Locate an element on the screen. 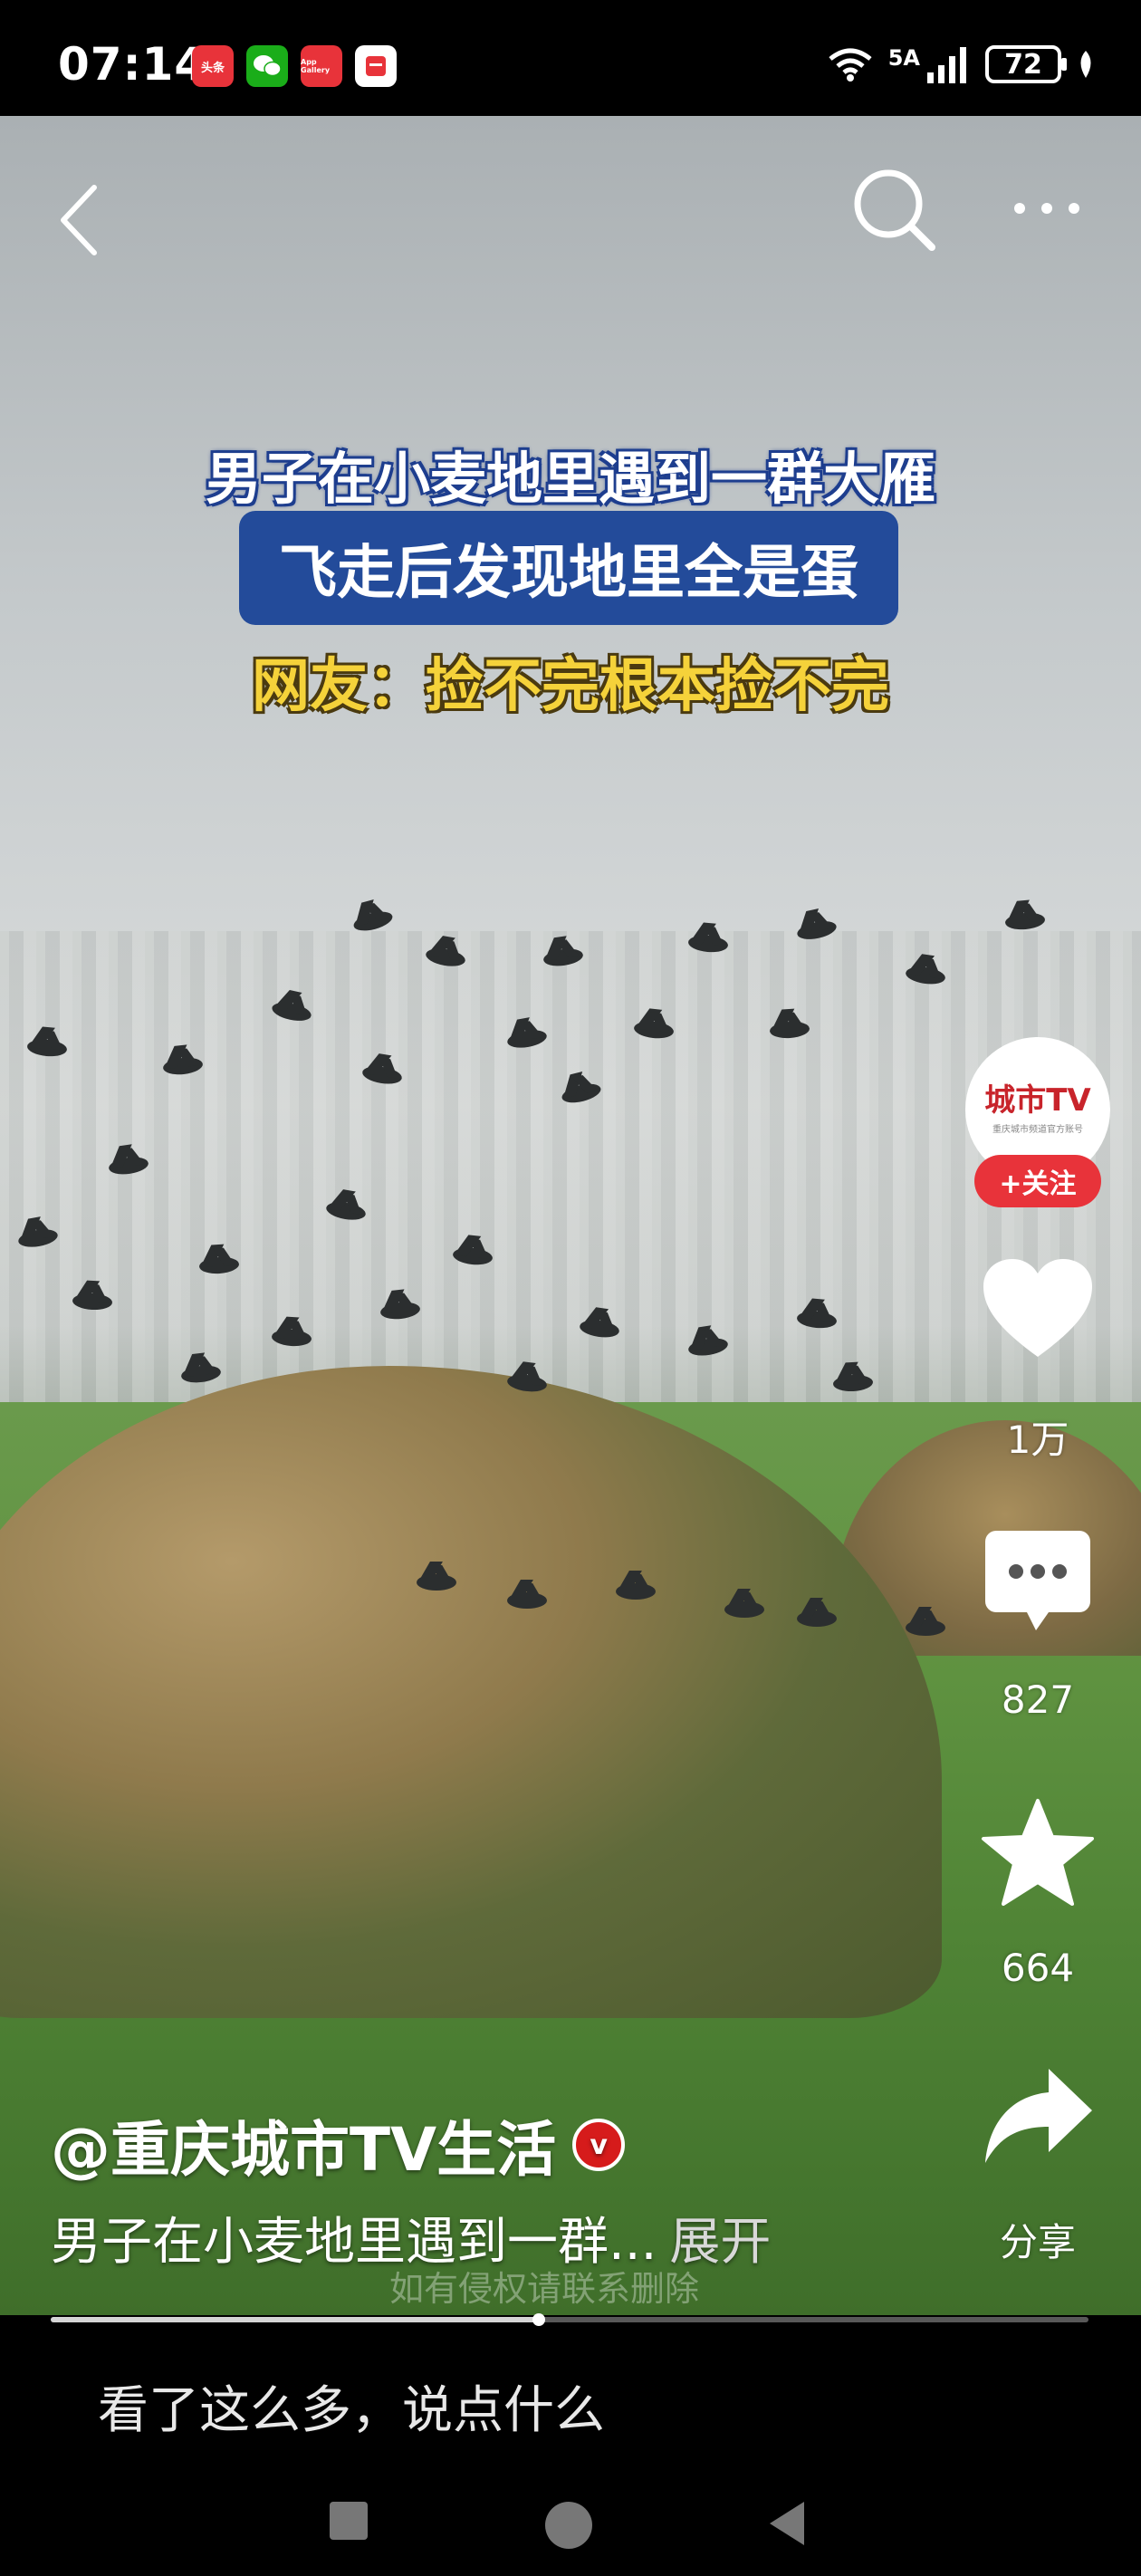 The width and height of the screenshot is (1141, 2576). back-button is located at coordinates (78, 220).